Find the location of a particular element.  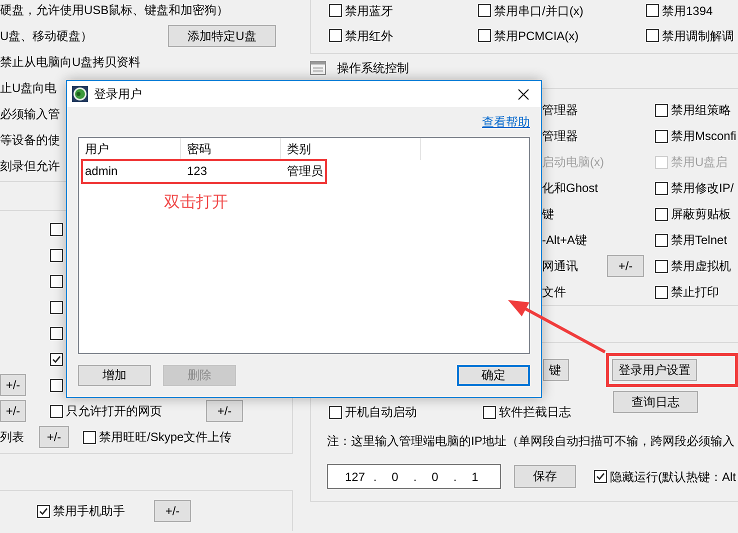

setting-text: 止U盘向电 is located at coordinates (28, 88).